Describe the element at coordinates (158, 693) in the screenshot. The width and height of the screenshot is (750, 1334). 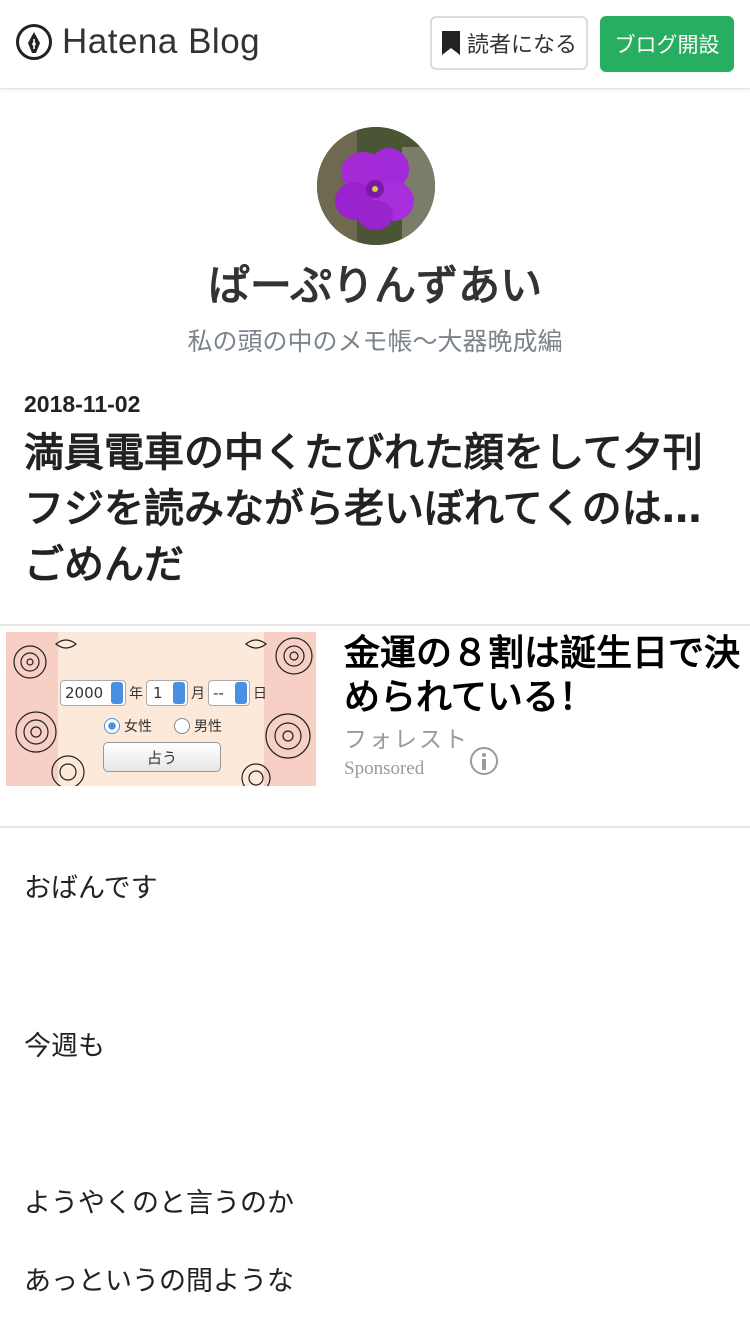
I see `month-value: 1` at that location.